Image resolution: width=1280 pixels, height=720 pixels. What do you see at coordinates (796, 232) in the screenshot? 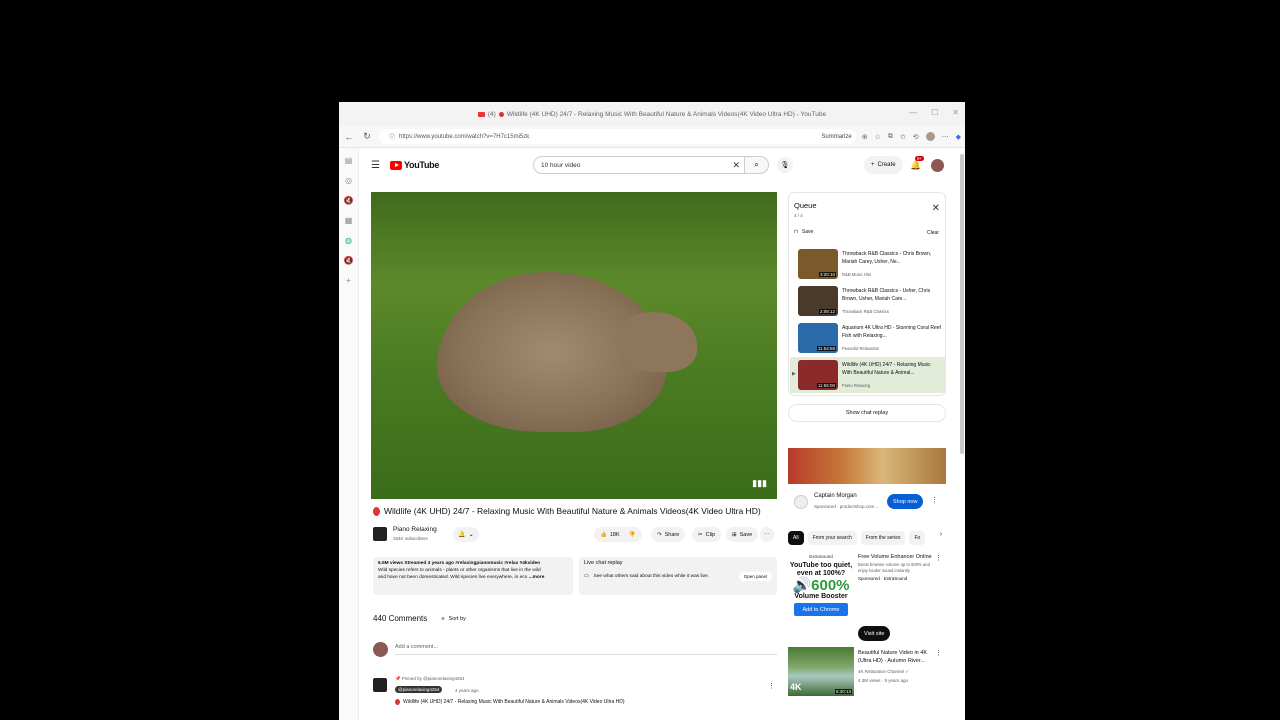
I see `bookmark-icon: ⊓` at bounding box center [796, 232].